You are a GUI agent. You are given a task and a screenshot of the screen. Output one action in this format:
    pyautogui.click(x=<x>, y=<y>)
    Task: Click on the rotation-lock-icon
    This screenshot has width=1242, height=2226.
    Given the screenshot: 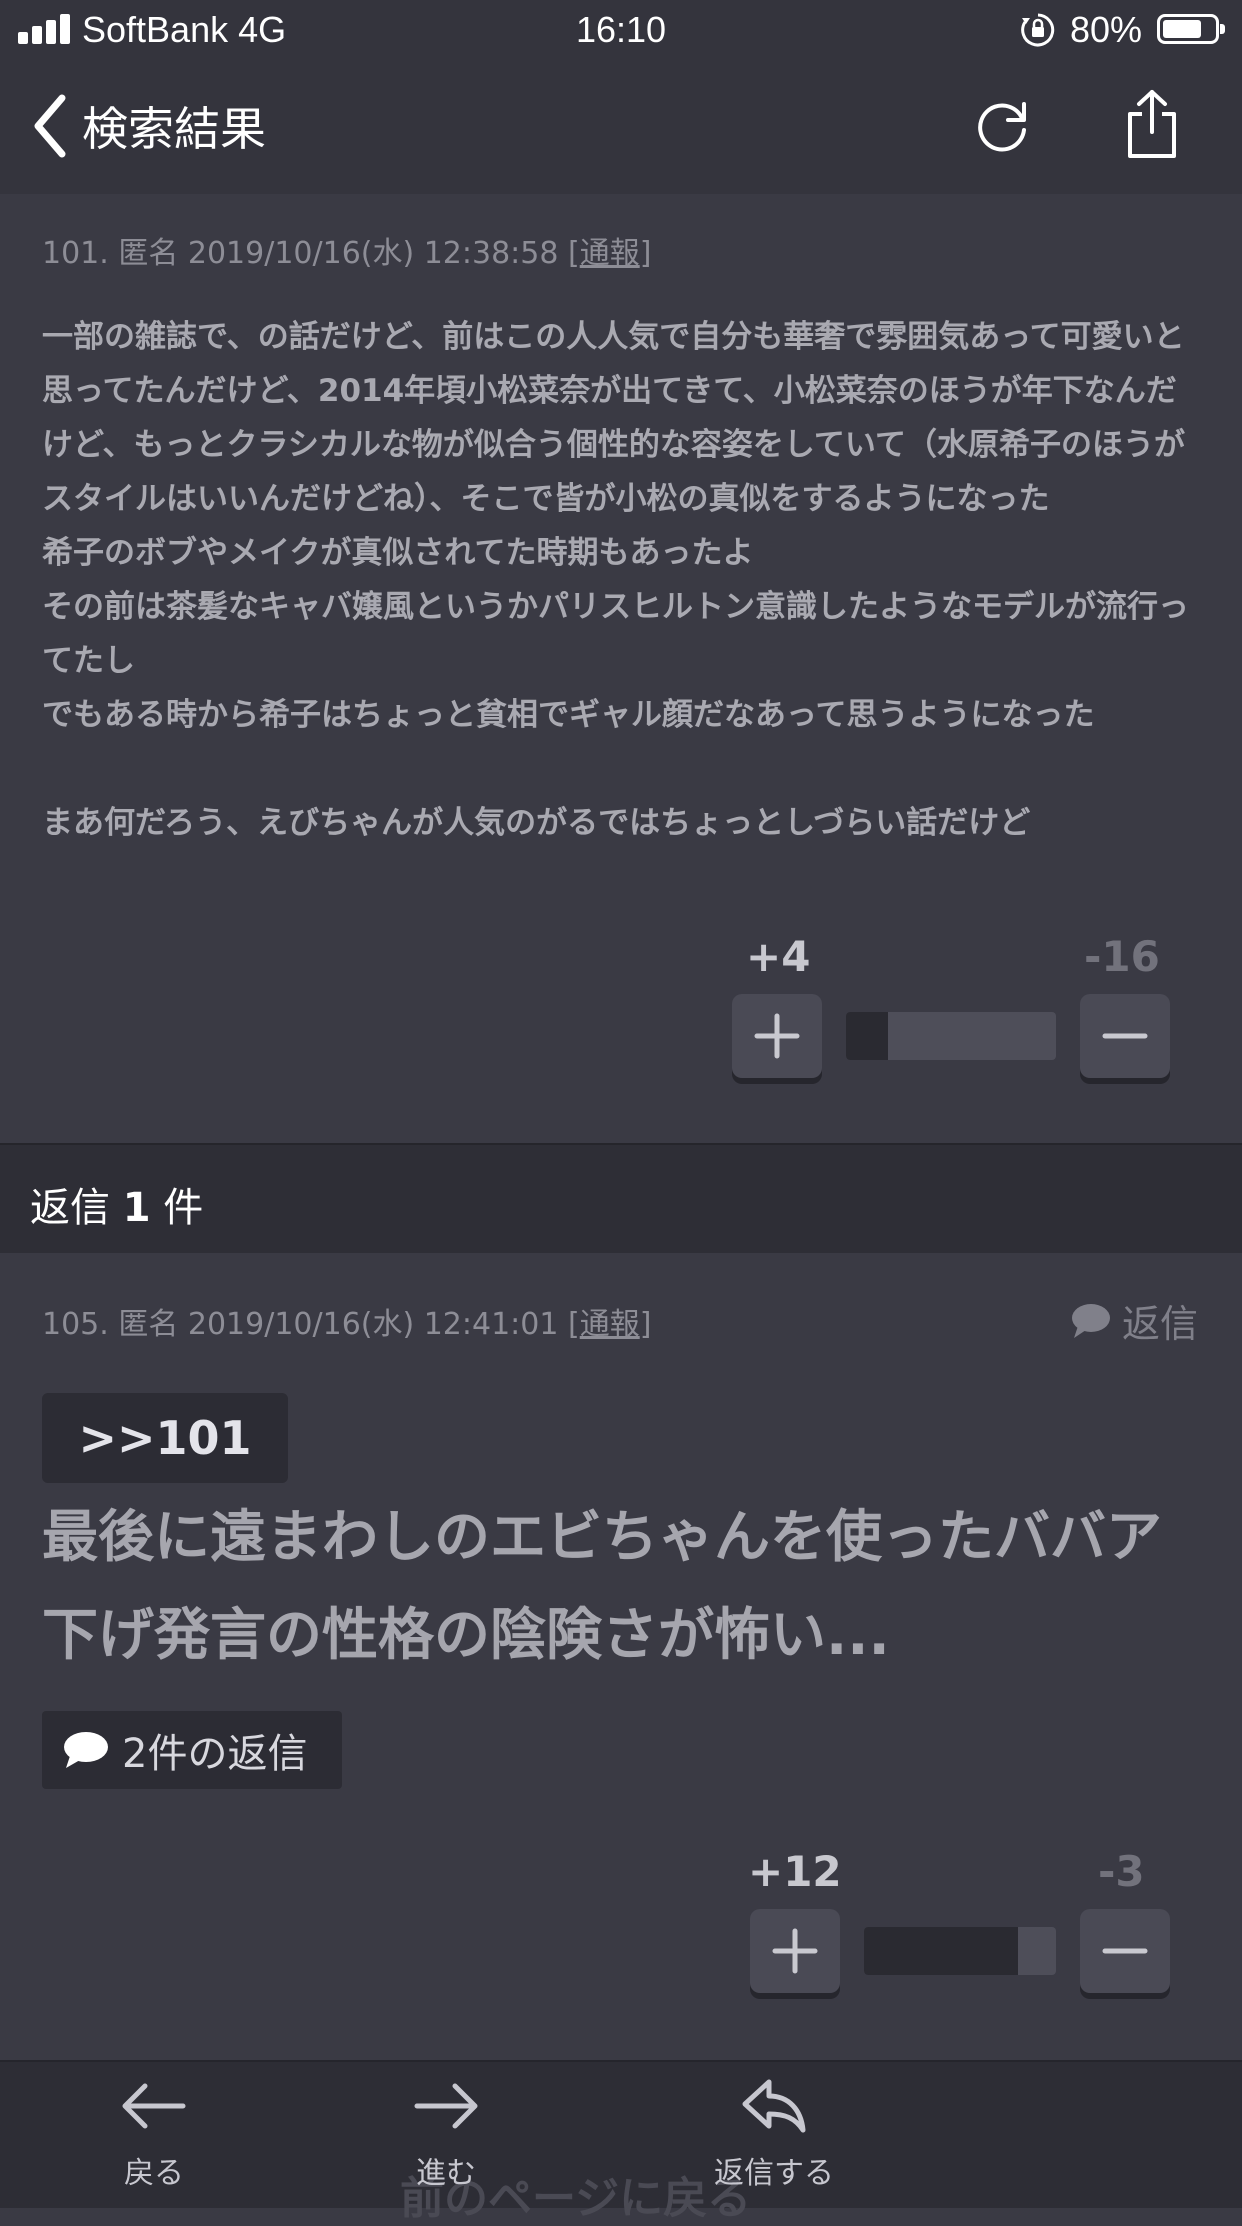 What is the action you would take?
    pyautogui.click(x=1038, y=30)
    